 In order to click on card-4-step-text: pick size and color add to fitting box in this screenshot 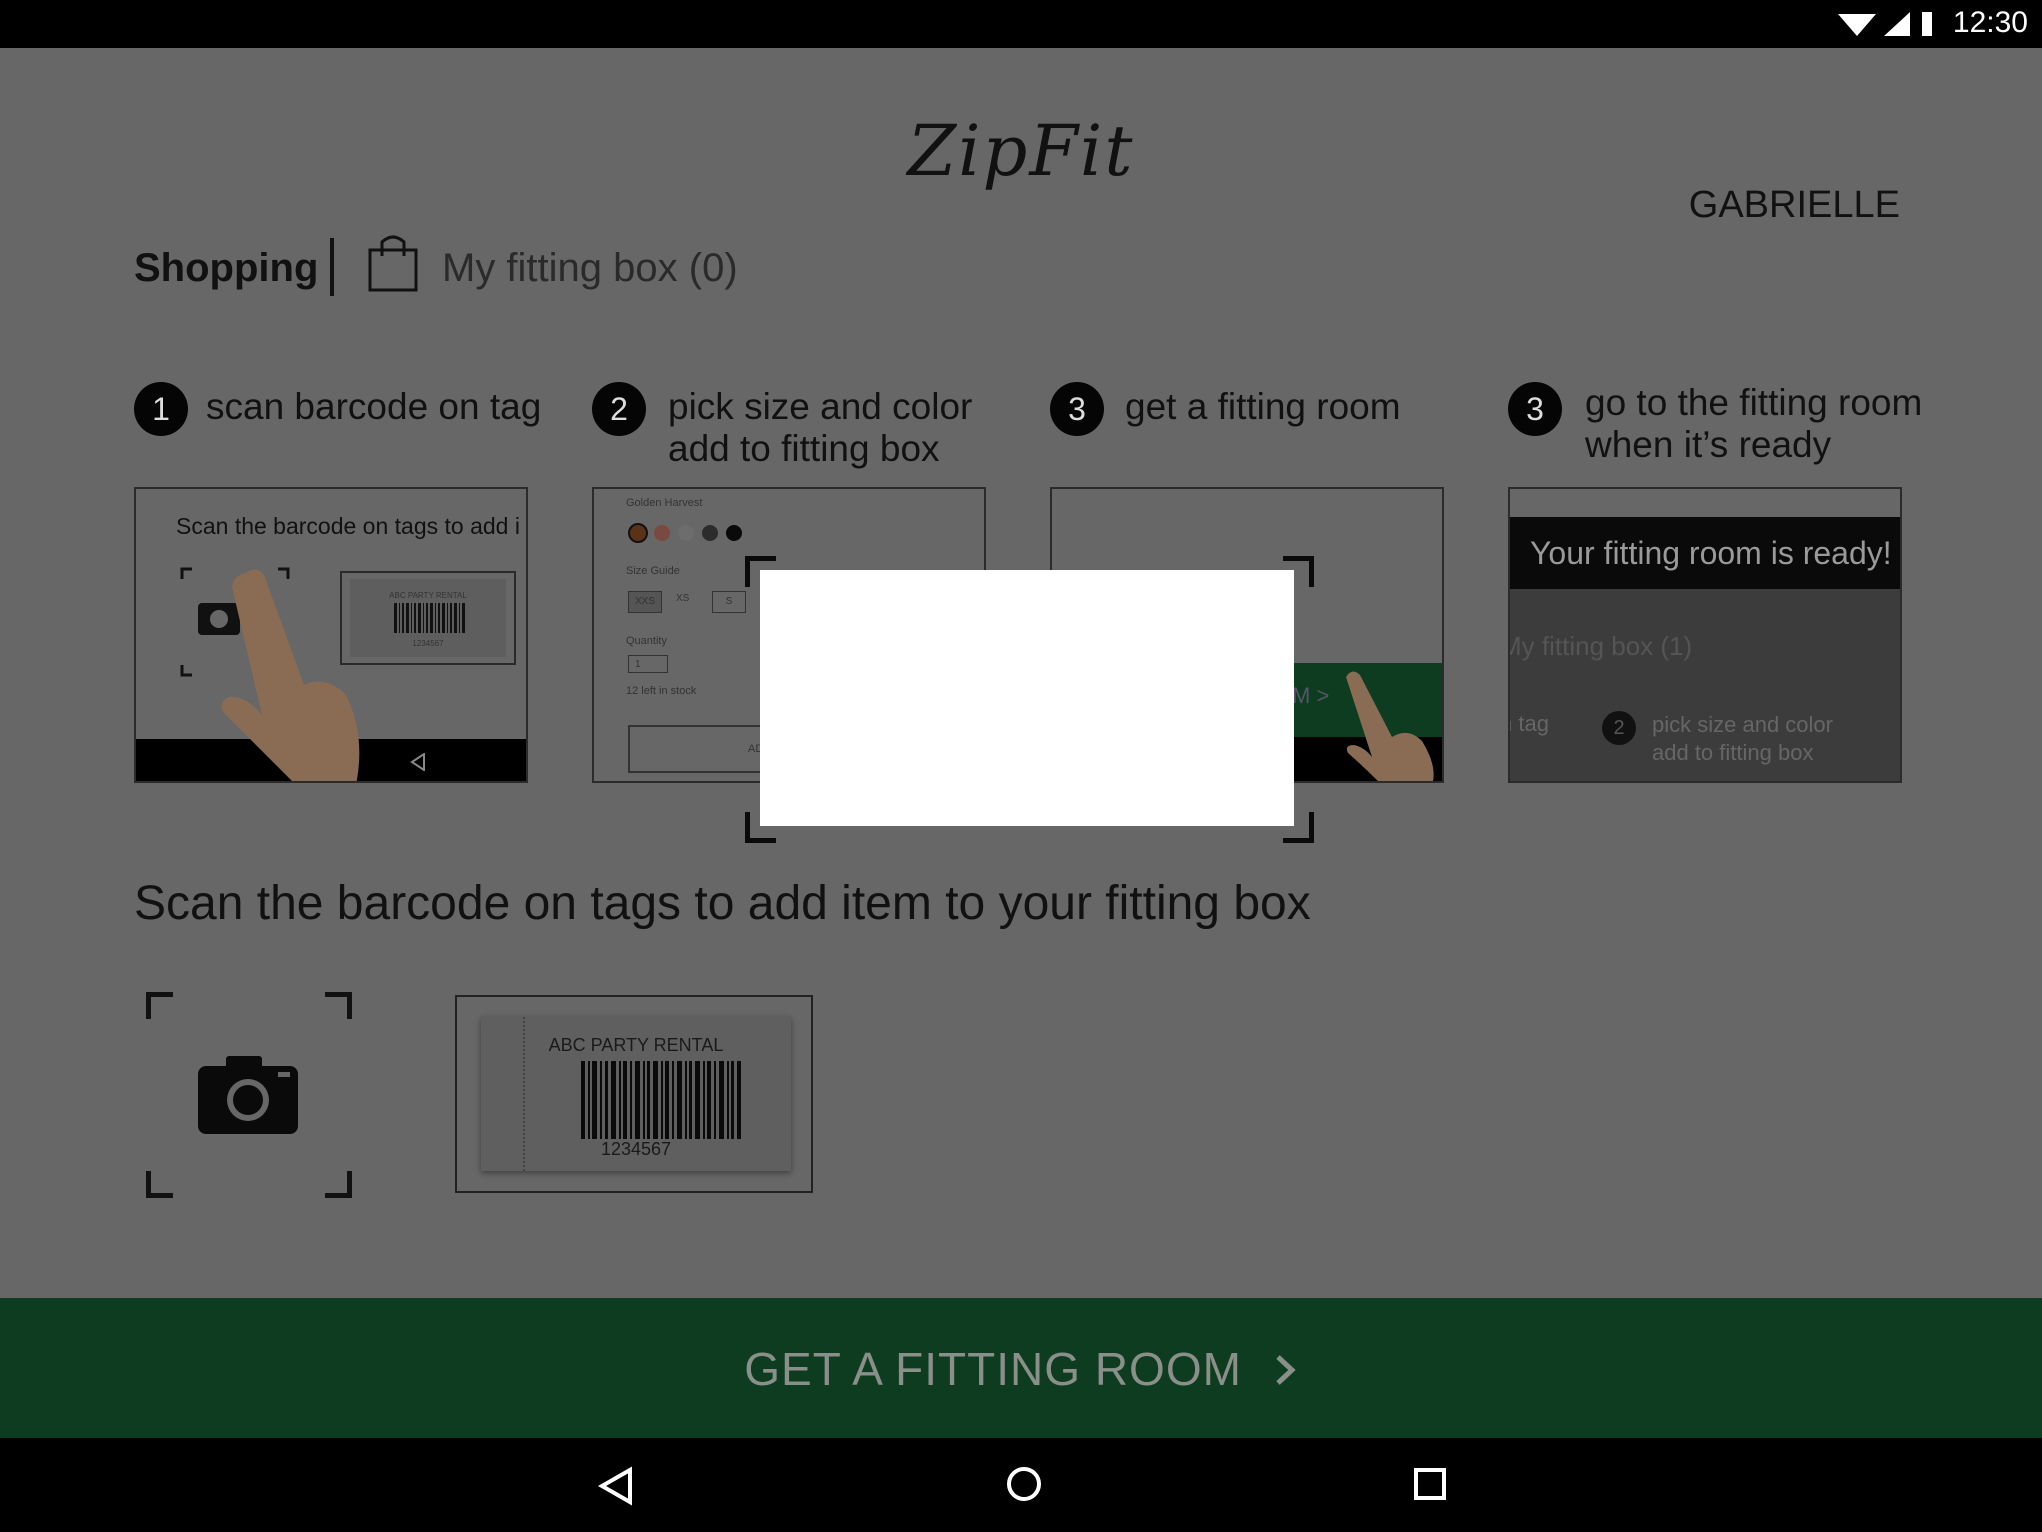, I will do `click(1742, 739)`.